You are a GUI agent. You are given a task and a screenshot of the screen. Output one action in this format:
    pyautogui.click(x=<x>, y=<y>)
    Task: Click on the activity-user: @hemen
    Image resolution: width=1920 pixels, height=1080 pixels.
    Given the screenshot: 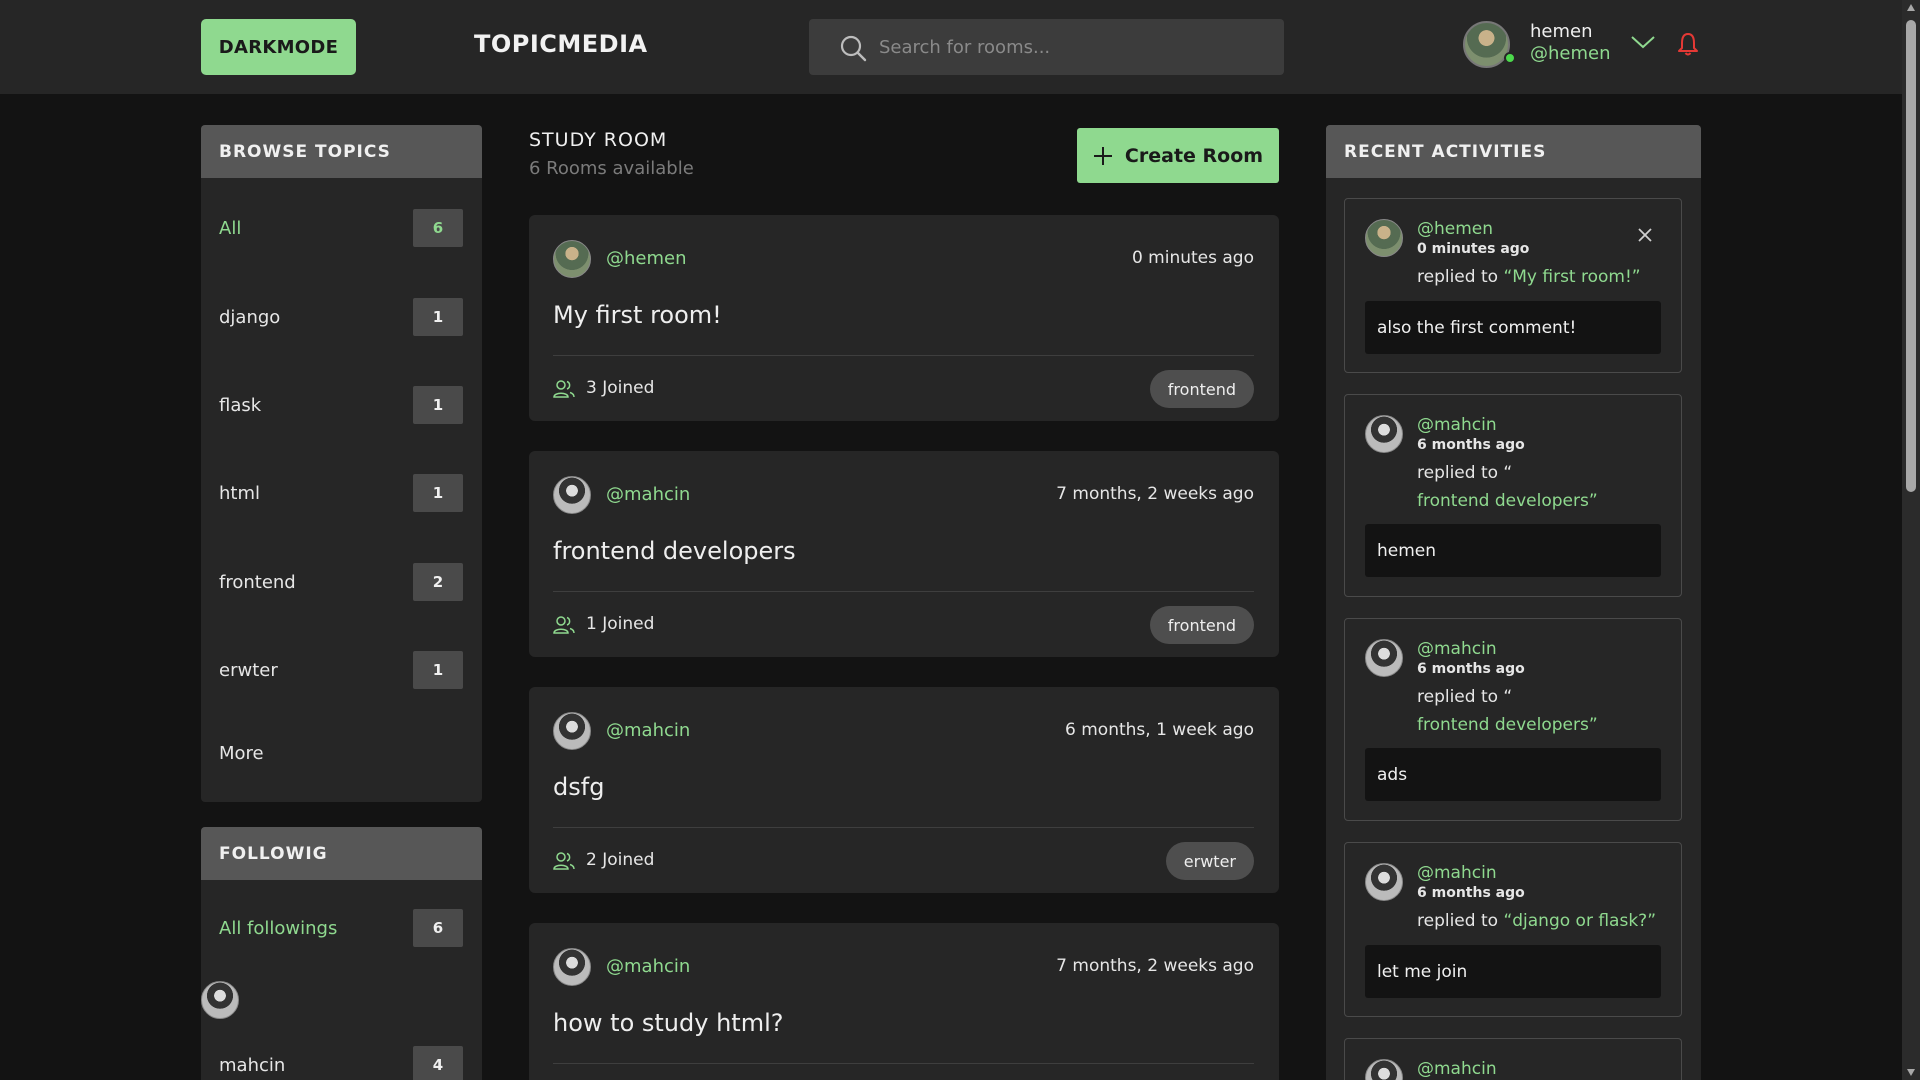 What is the action you would take?
    pyautogui.click(x=1455, y=229)
    